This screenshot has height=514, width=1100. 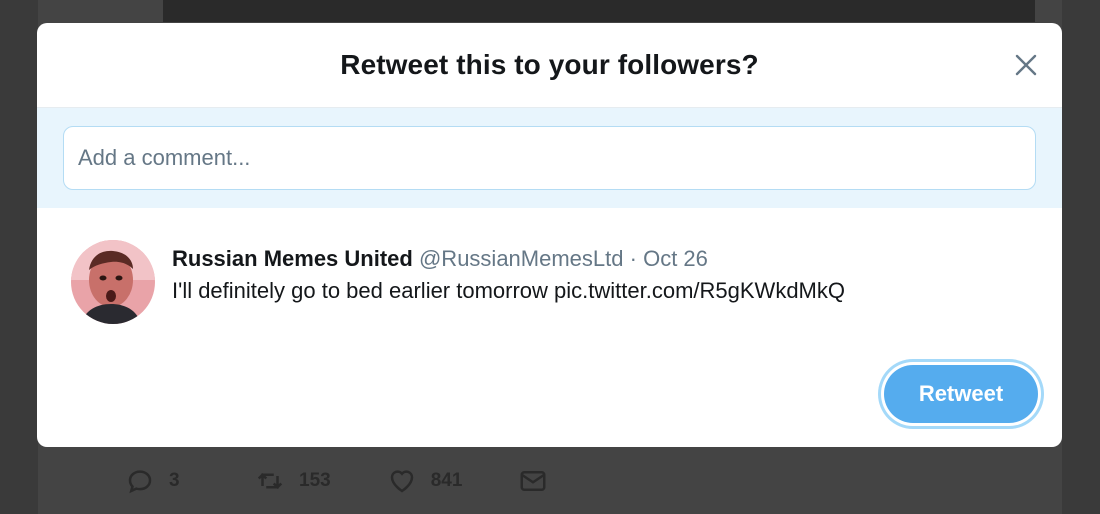 I want to click on author-handle: @RussianMemesLtd, so click(x=521, y=258).